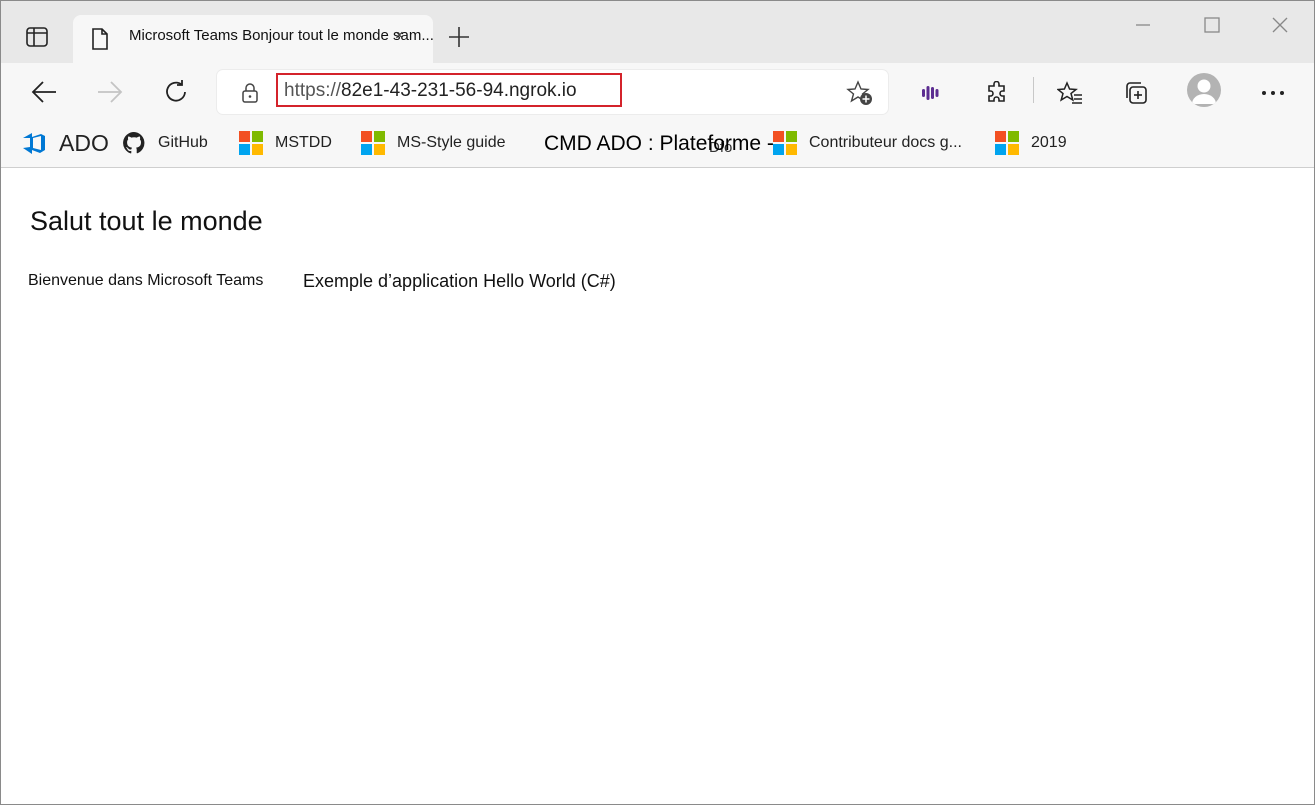  I want to click on minimize-icon, so click(1143, 25).